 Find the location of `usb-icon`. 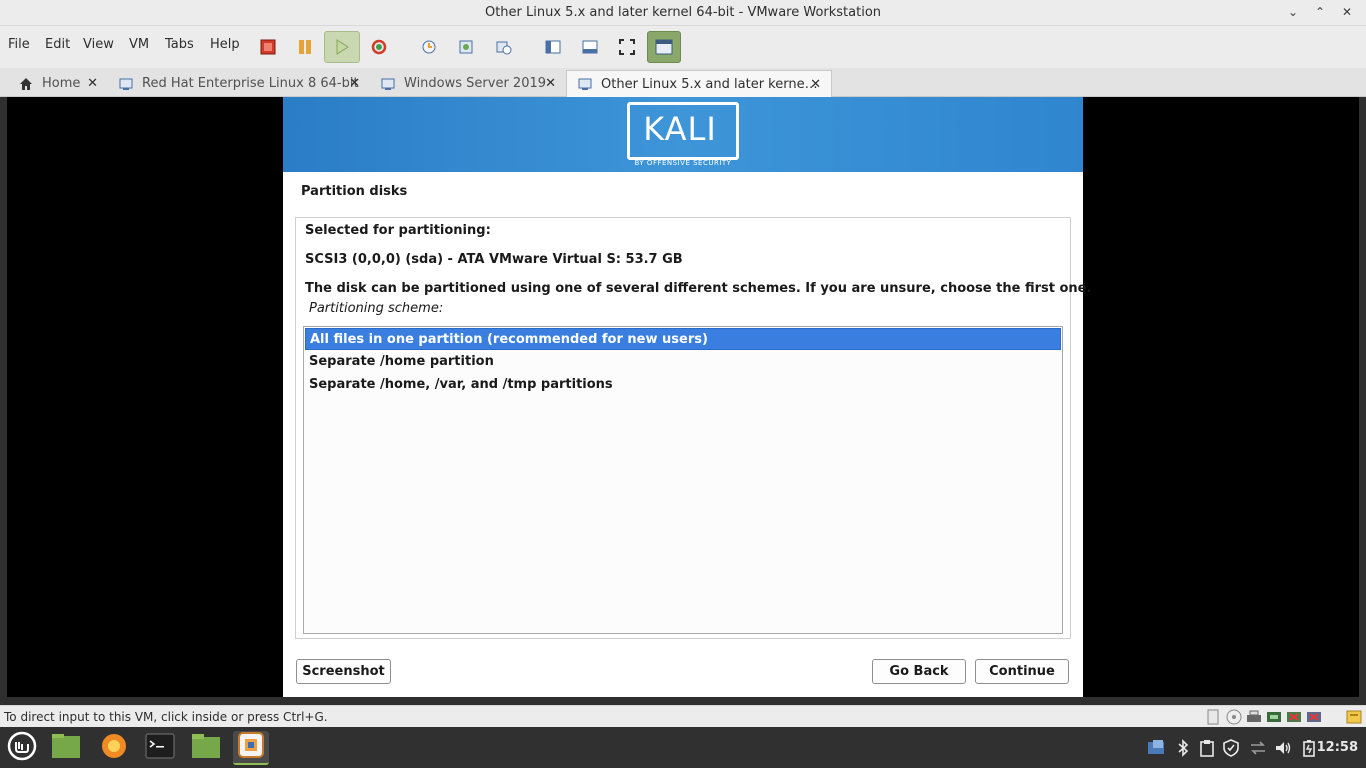

usb-icon is located at coordinates (1294, 717).